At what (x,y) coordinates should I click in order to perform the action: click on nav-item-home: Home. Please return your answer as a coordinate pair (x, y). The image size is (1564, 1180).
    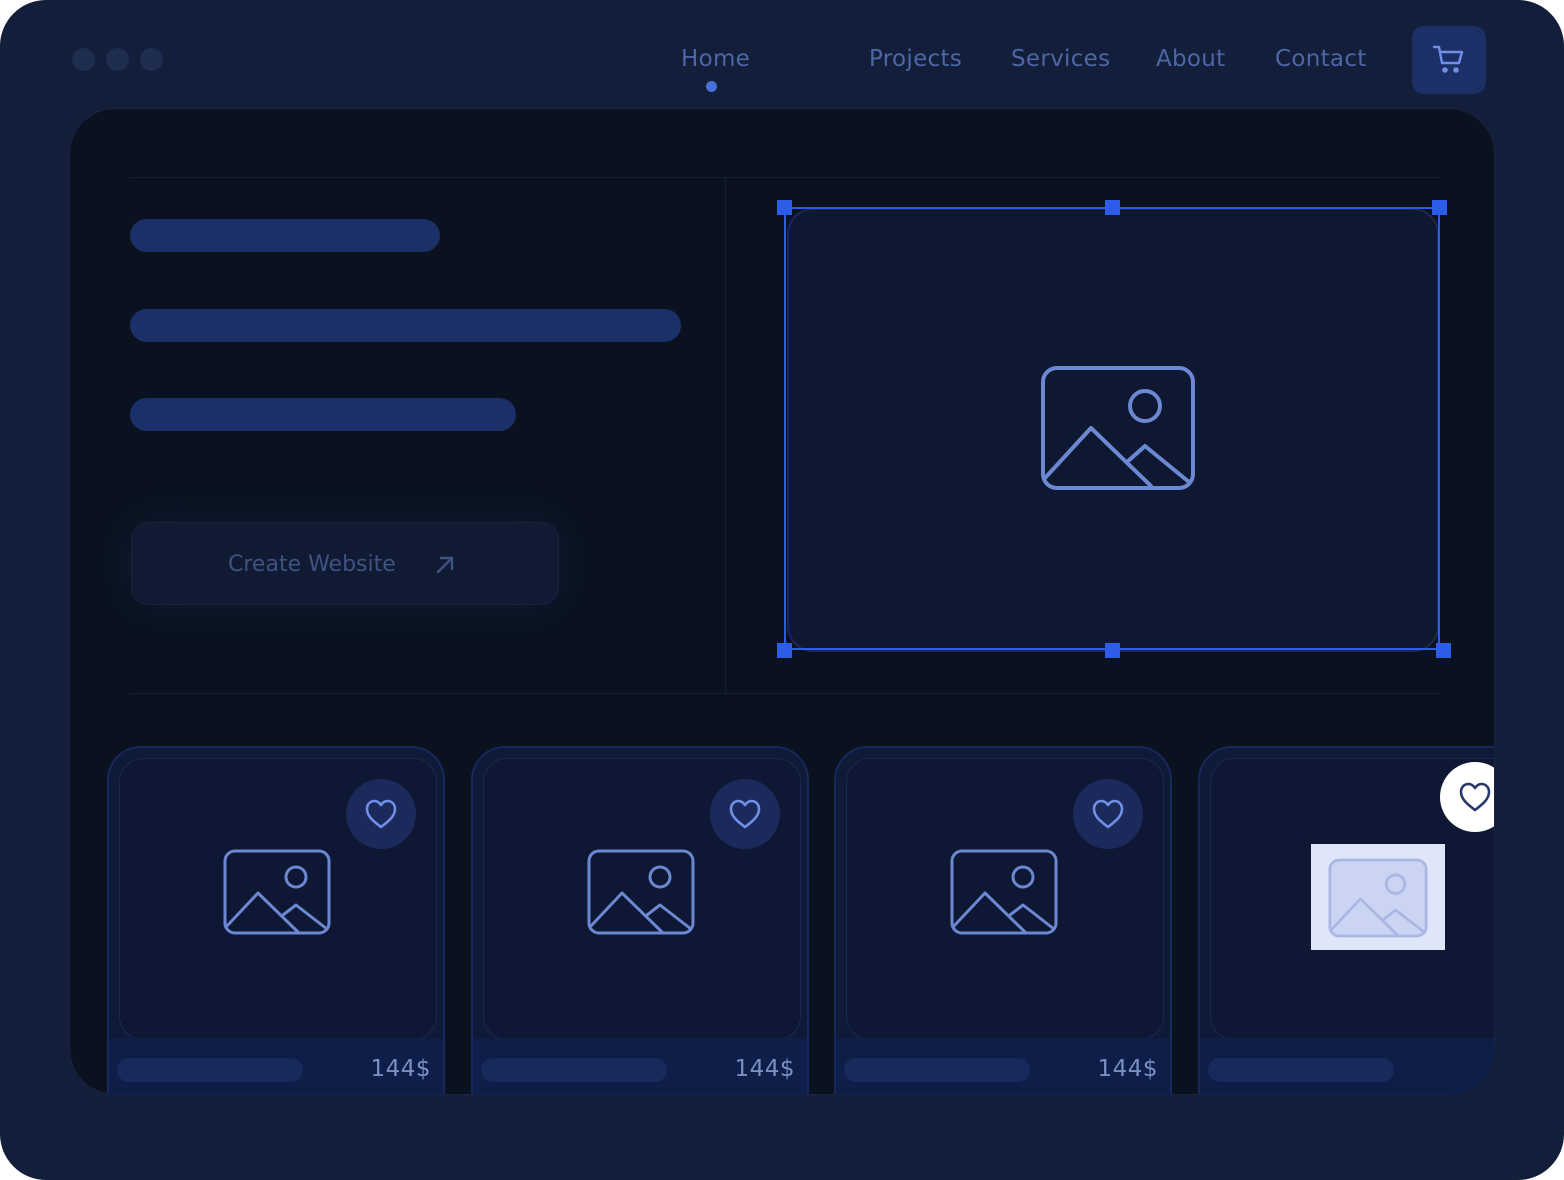
    Looking at the image, I should click on (715, 59).